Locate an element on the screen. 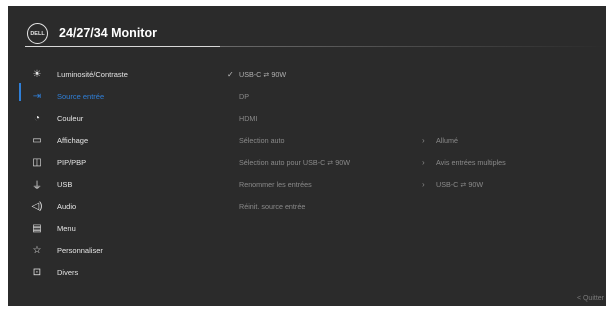 The width and height of the screenshot is (613, 315). menu-icon: ▤ is located at coordinates (37, 228).